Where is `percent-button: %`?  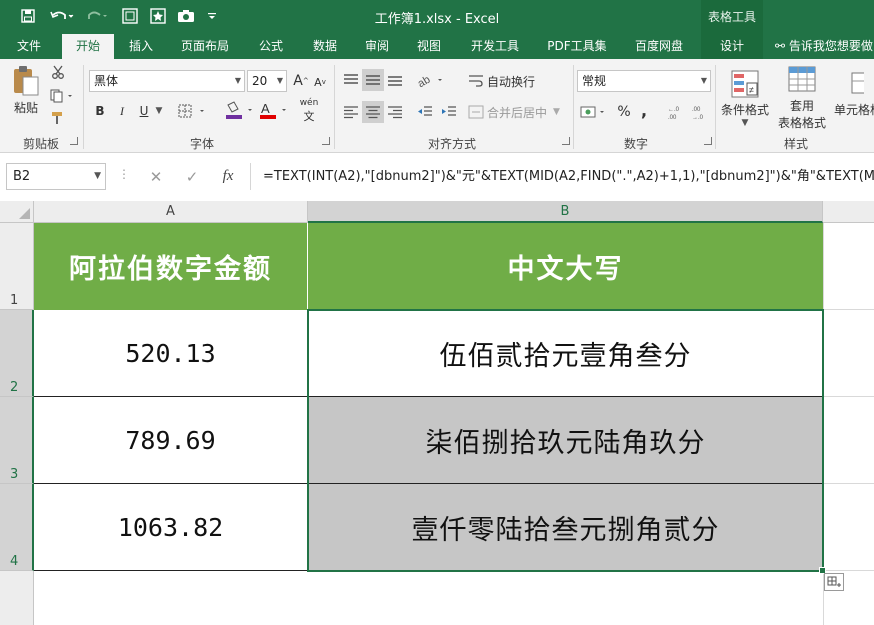
percent-button: % is located at coordinates (624, 112).